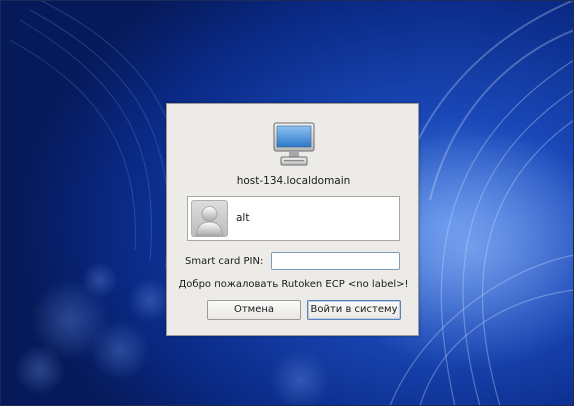 The image size is (574, 406). What do you see at coordinates (354, 310) in the screenshot?
I see `login-button: Войти в систему` at bounding box center [354, 310].